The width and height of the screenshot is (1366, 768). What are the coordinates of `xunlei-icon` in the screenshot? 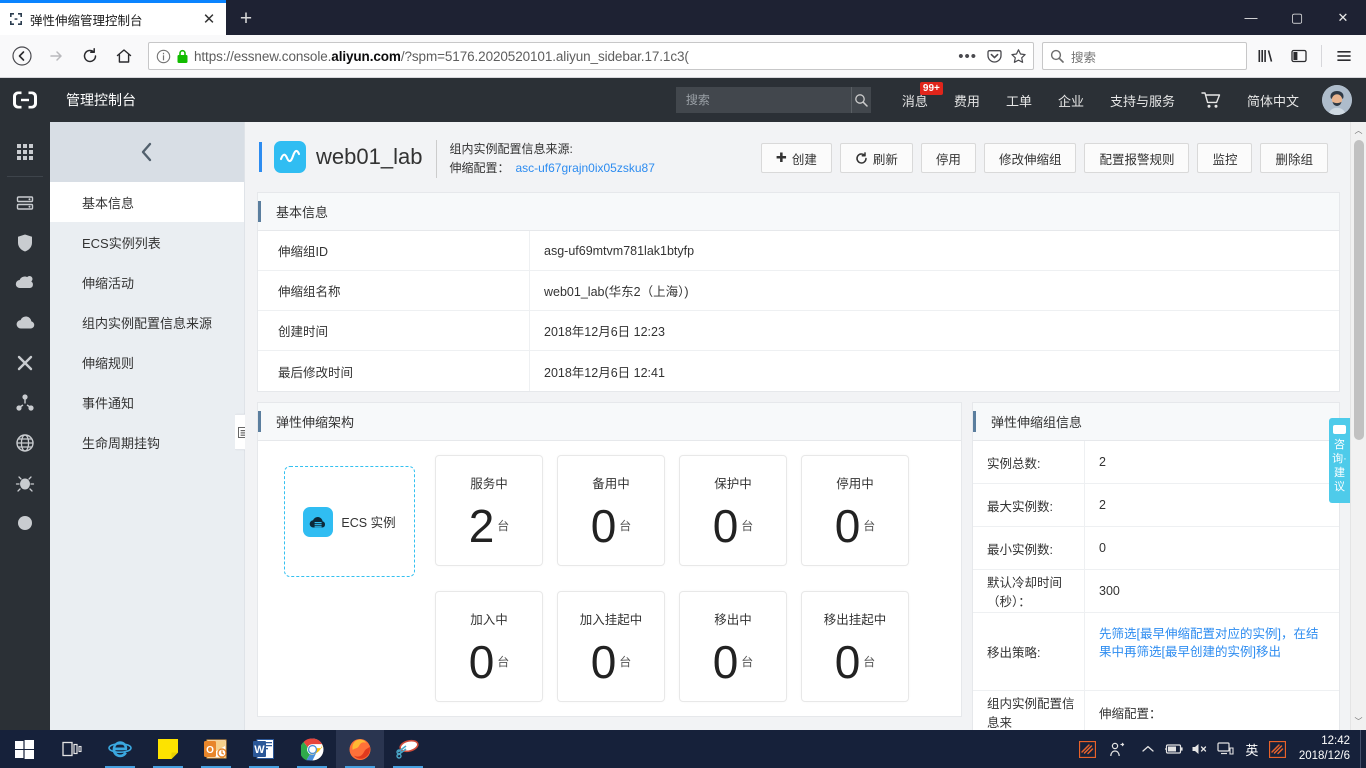 It's located at (1088, 749).